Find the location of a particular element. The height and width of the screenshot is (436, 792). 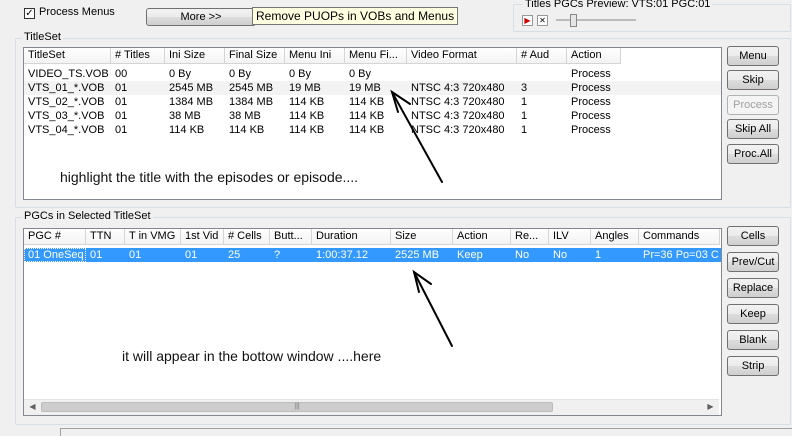

annotation-arrows is located at coordinates (421, 218).